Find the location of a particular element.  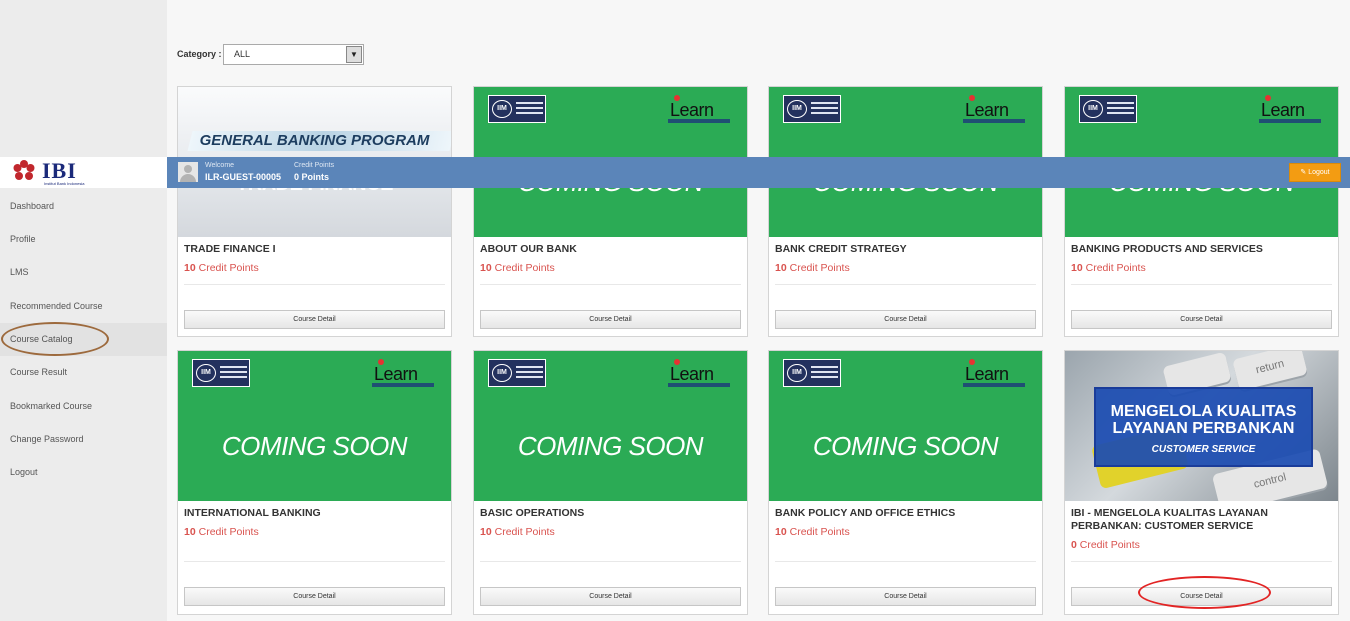

key-return-label: return is located at coordinates (1270, 367).